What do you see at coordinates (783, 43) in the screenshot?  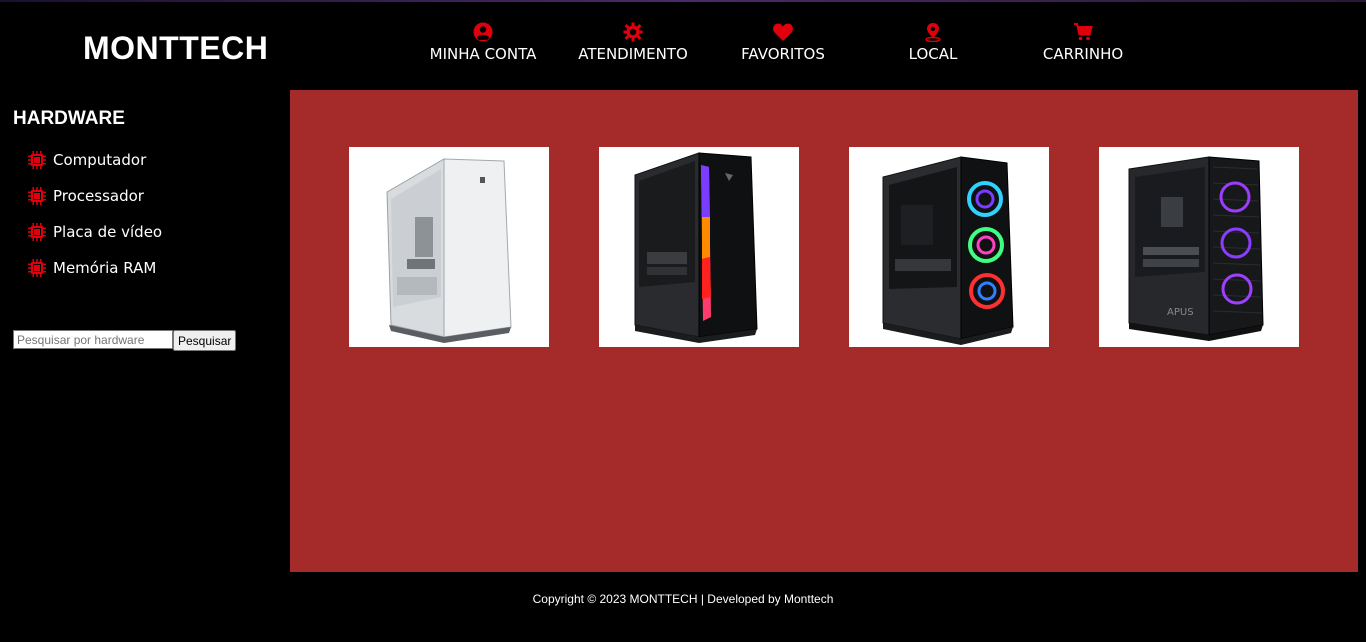 I see `nav-favoritos: FAVORITOS` at bounding box center [783, 43].